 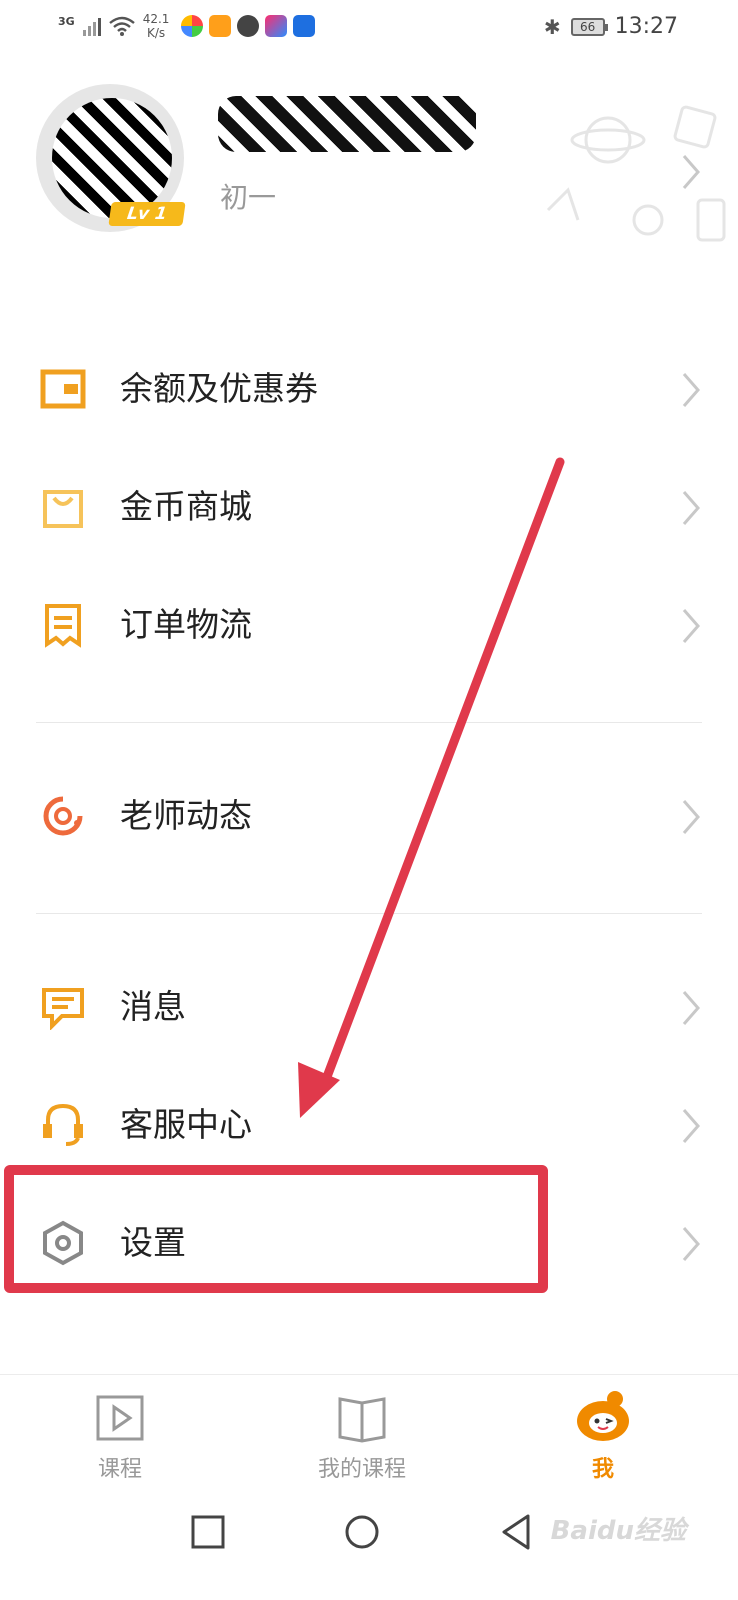 I want to click on wifi-icon, so click(x=121, y=26).